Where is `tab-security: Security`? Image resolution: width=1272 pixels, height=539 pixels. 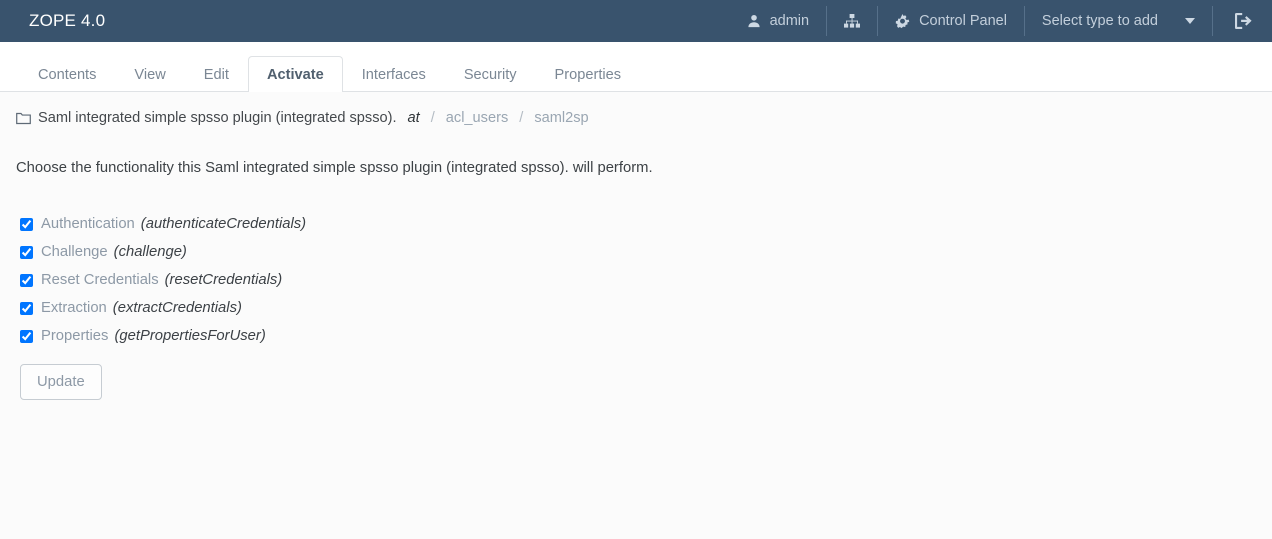 tab-security: Security is located at coordinates (490, 74).